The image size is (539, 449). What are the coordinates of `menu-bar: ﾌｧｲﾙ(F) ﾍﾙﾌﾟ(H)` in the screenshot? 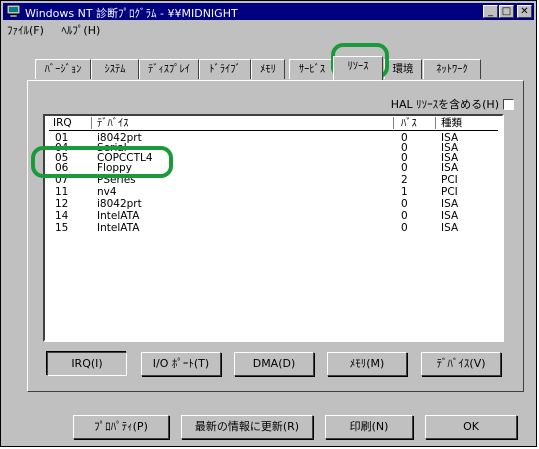 It's located at (60, 31).